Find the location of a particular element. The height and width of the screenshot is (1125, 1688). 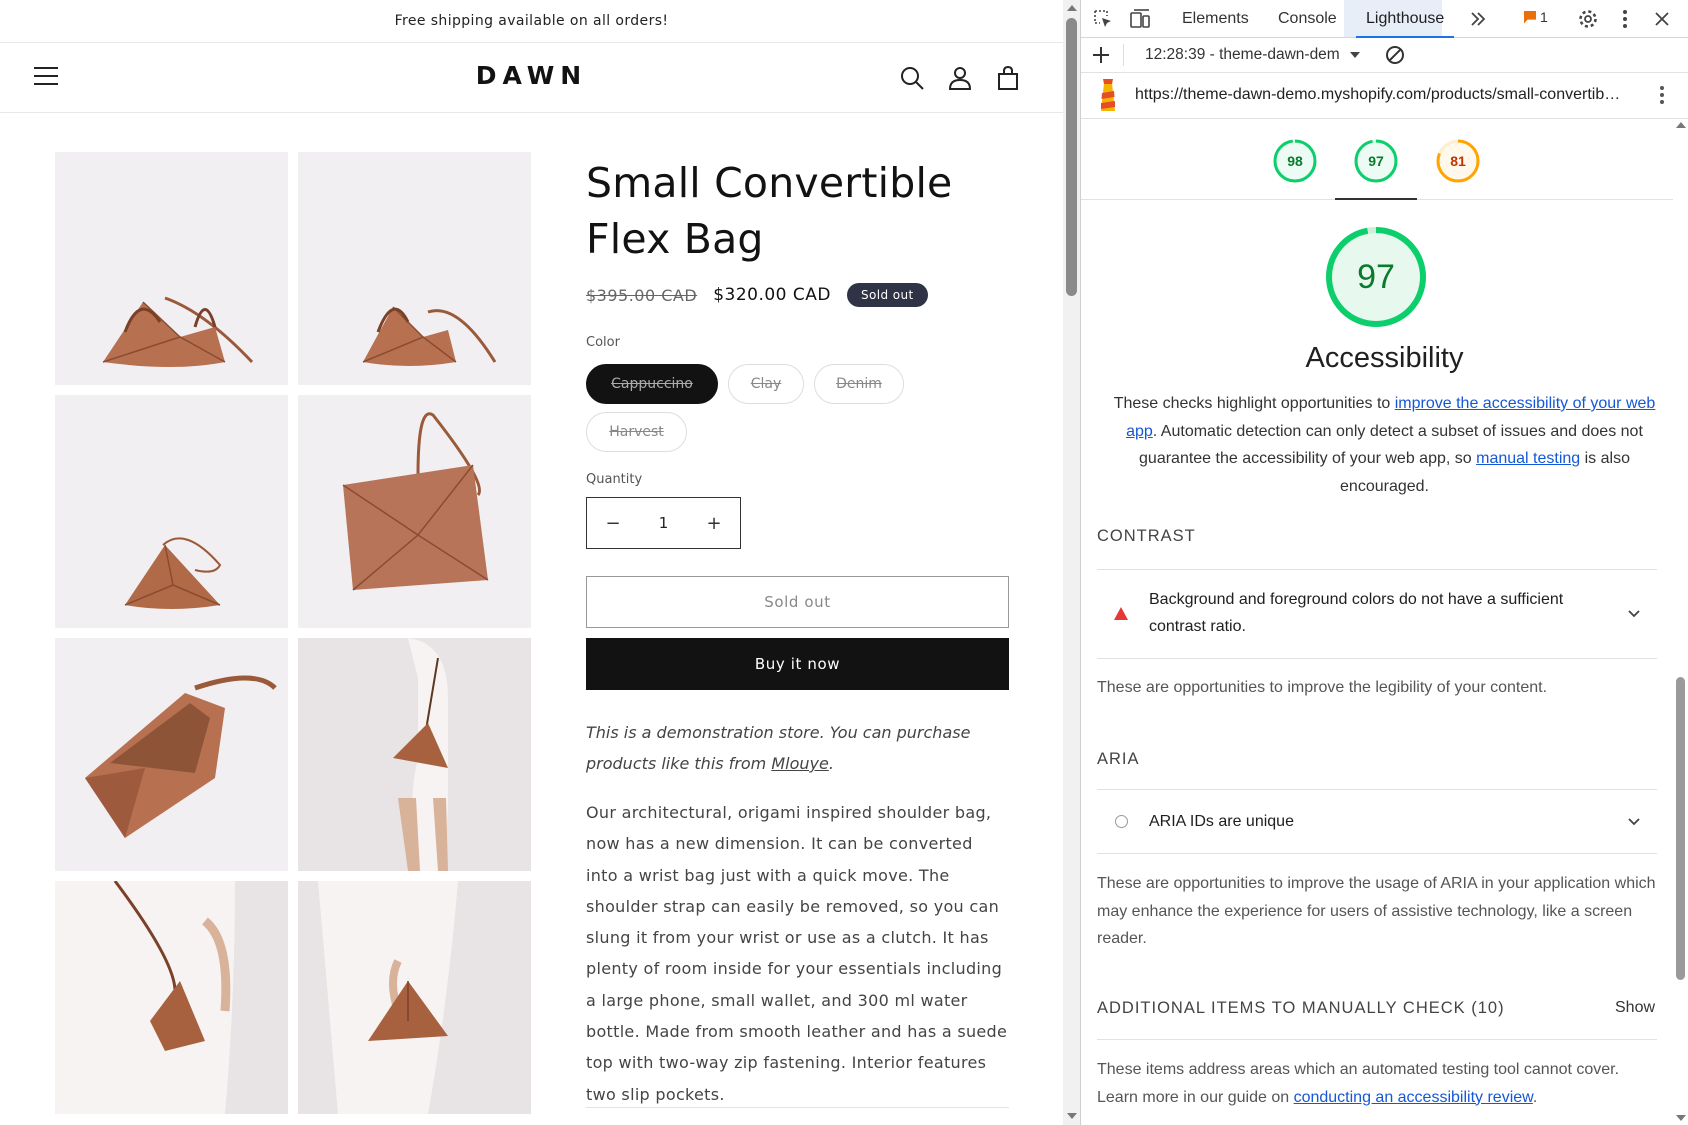

quantity-input: 1 is located at coordinates (663, 523).